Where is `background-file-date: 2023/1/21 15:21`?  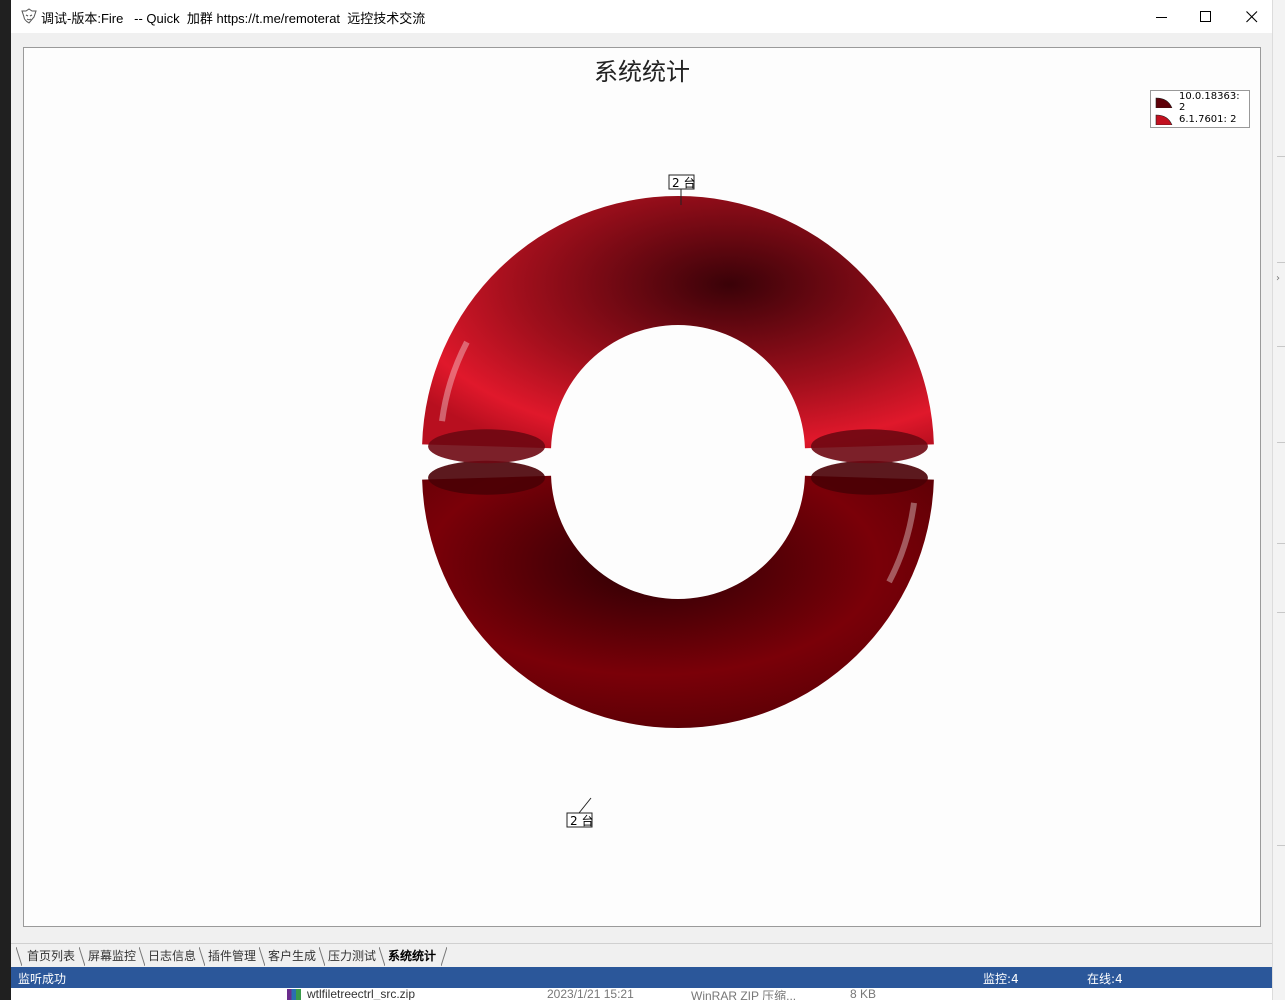
background-file-date: 2023/1/21 15:21 is located at coordinates (590, 994).